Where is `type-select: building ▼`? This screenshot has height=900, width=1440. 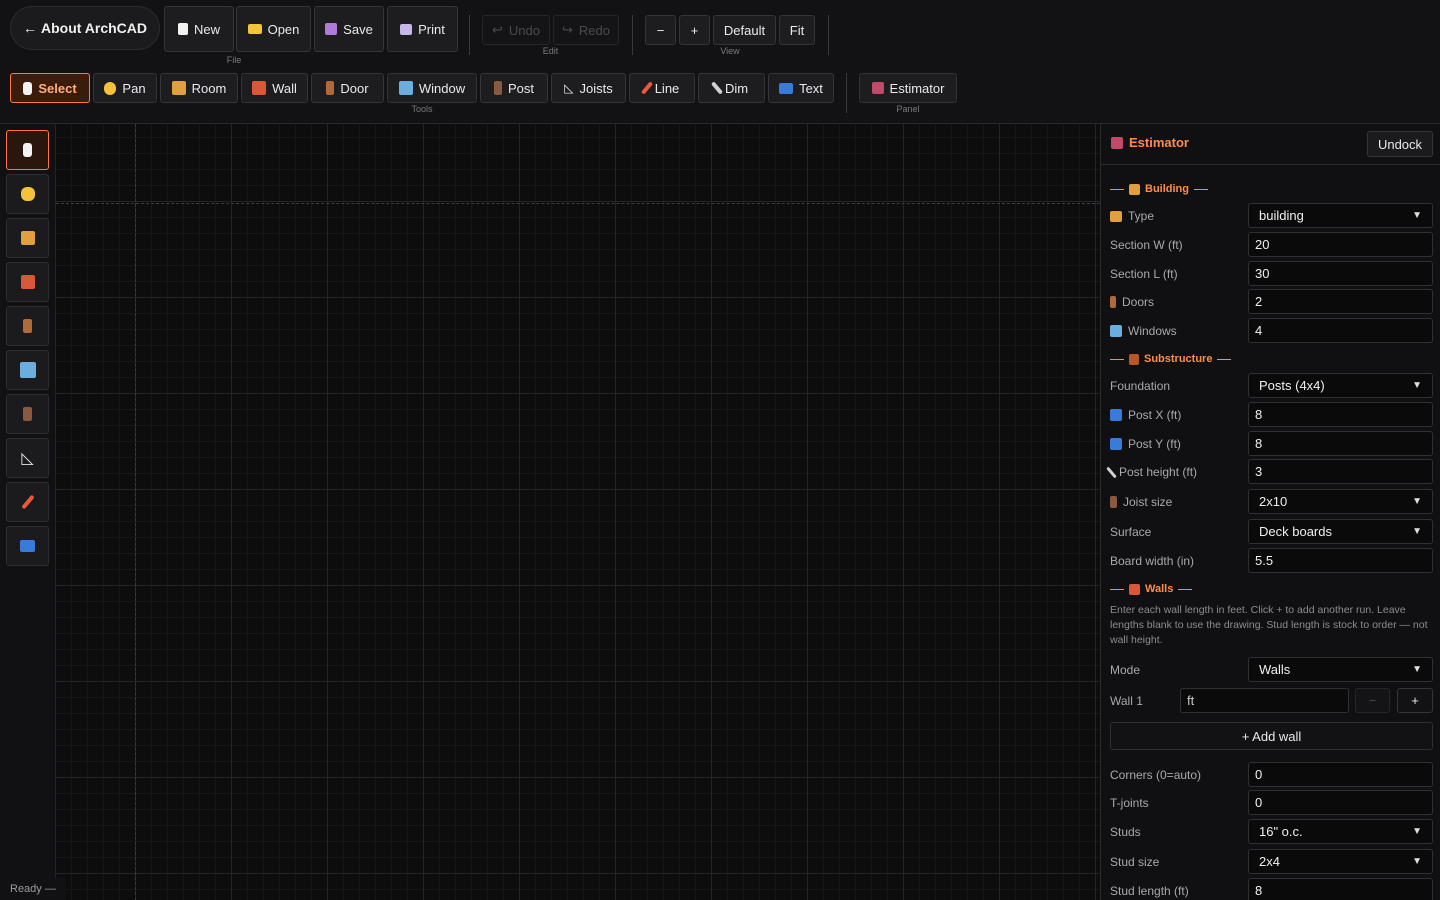 type-select: building ▼ is located at coordinates (1340, 215).